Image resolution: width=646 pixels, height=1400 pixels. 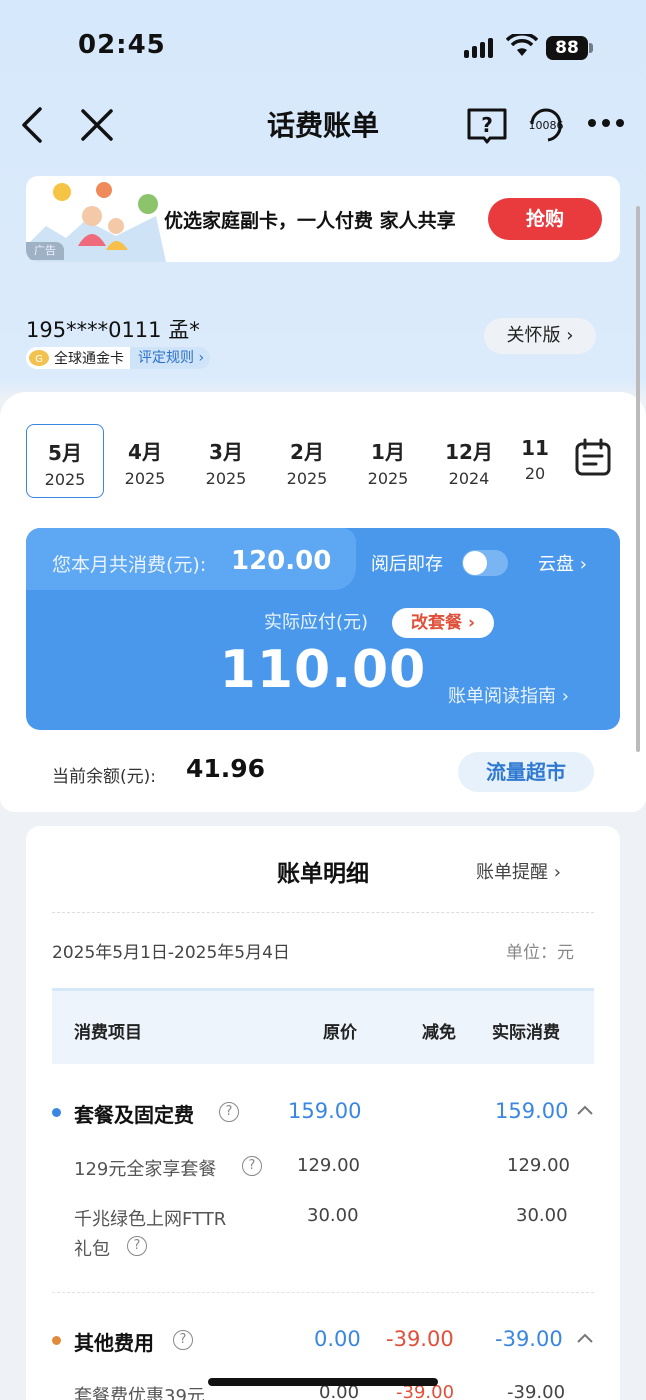 I want to click on balance-value: 41.96, so click(x=226, y=768).